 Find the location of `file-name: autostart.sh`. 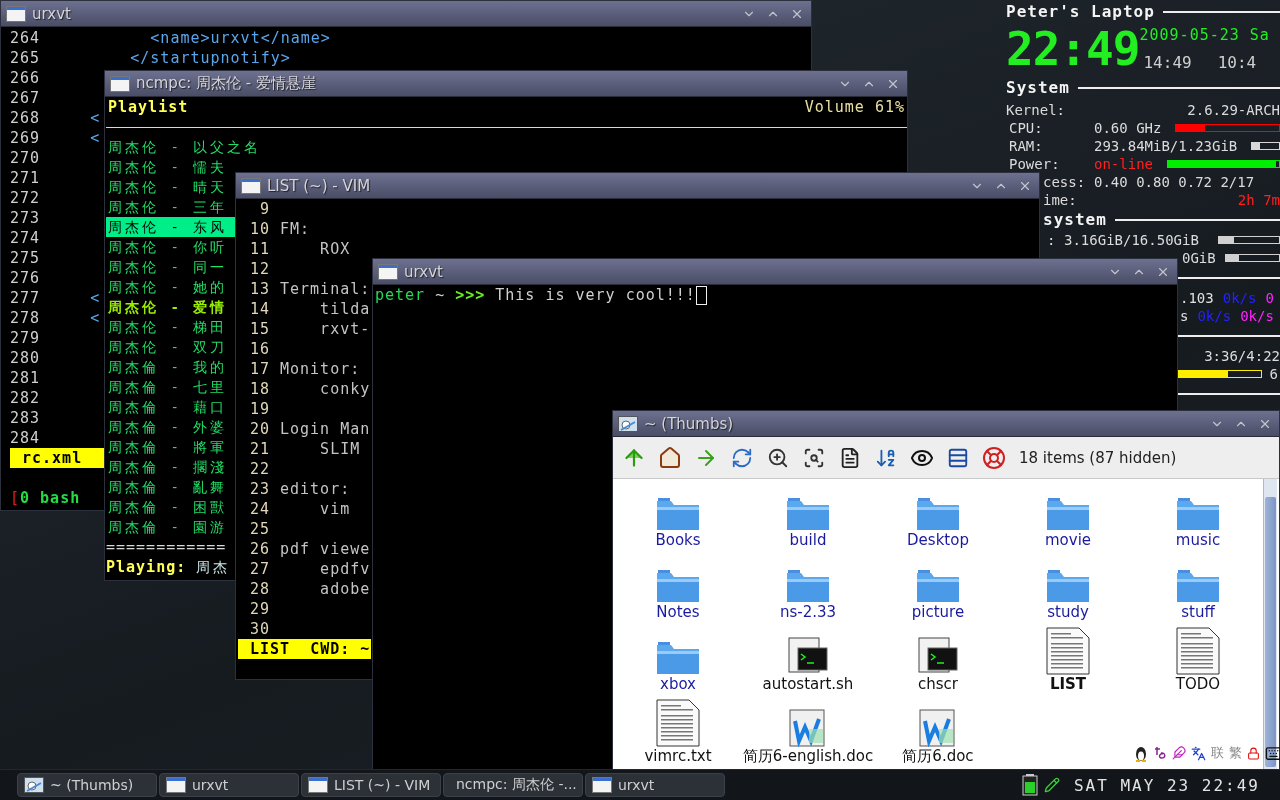

file-name: autostart.sh is located at coordinates (808, 684).